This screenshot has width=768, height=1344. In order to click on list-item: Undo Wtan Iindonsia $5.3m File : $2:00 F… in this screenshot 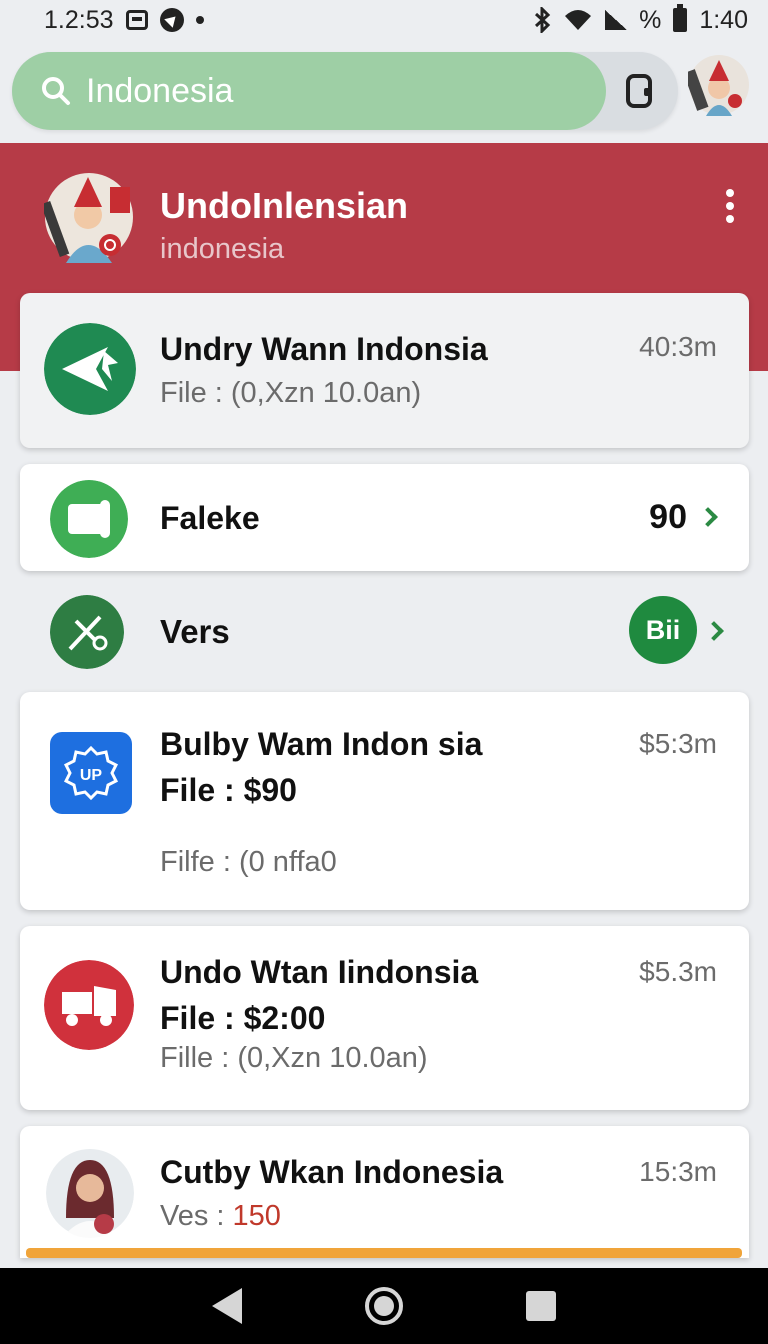, I will do `click(384, 1018)`.